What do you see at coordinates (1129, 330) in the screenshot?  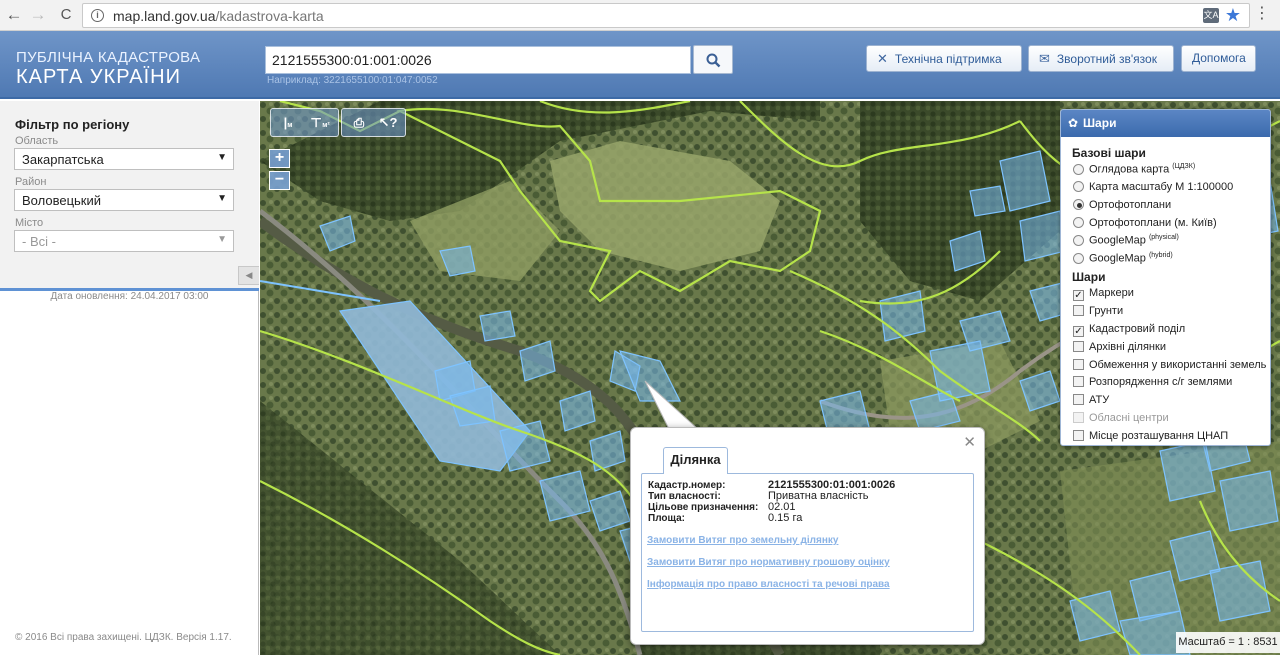 I see `layer-toggle: ✓ Кадастровий поділ` at bounding box center [1129, 330].